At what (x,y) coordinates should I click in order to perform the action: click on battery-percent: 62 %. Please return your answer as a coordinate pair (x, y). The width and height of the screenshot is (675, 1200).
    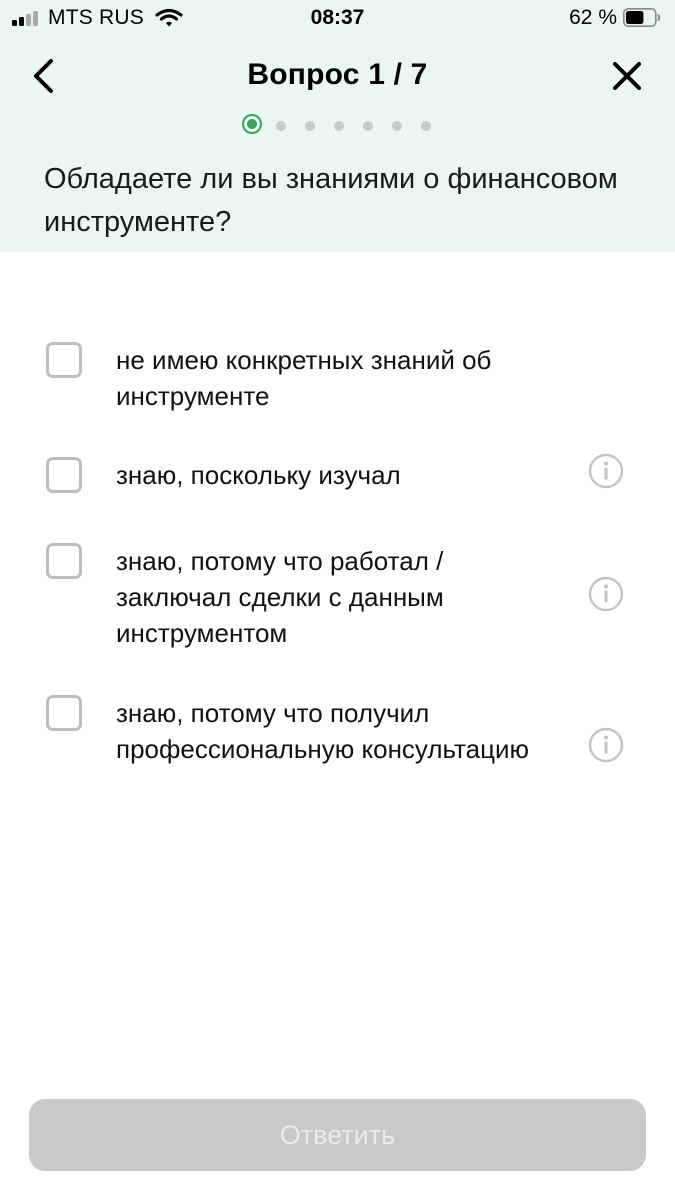
    Looking at the image, I should click on (593, 17).